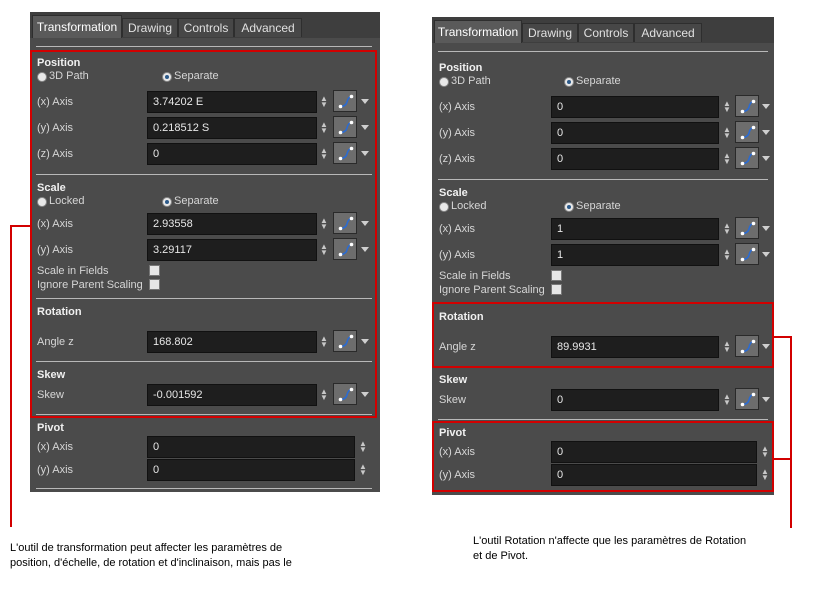 The height and width of the screenshot is (595, 820). I want to click on position-header: Position, so click(461, 68).